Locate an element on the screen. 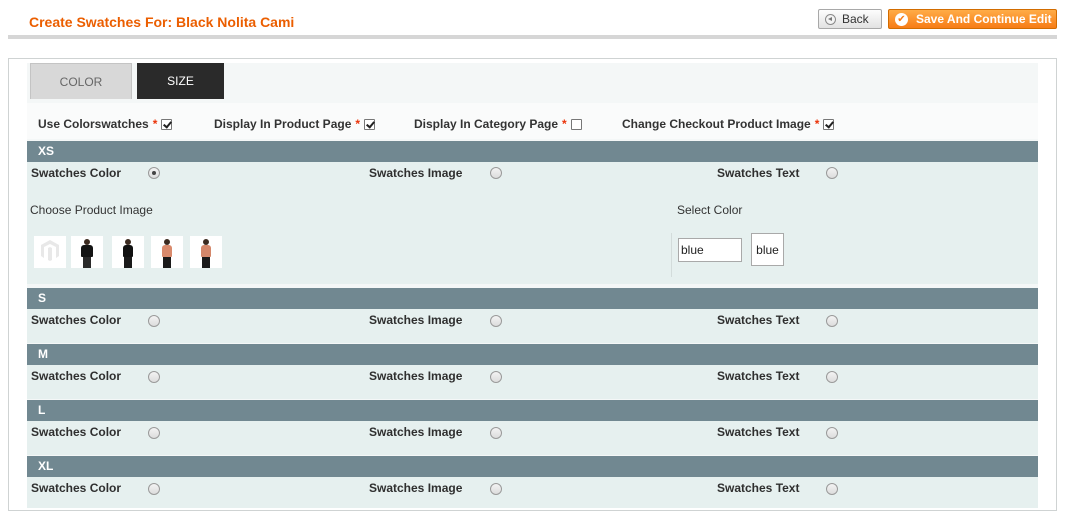  size-row-s is located at coordinates (532, 326).